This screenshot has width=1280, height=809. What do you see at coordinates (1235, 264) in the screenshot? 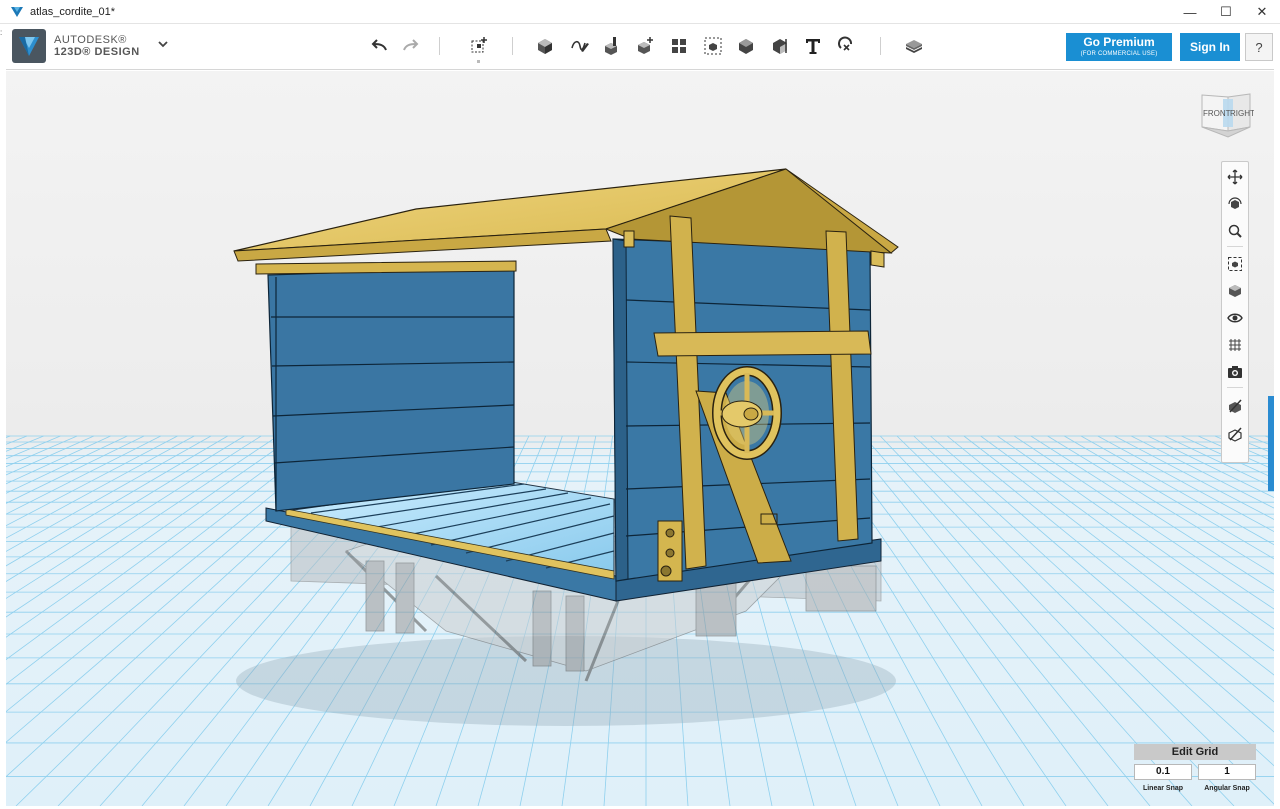
I see `fit-icon` at bounding box center [1235, 264].